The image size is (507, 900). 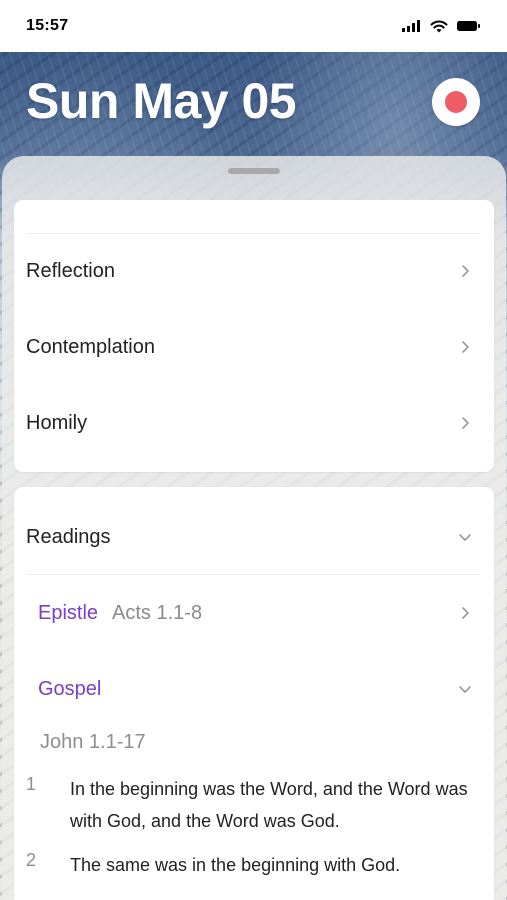 I want to click on section-row-homily: Homily, so click(x=254, y=423).